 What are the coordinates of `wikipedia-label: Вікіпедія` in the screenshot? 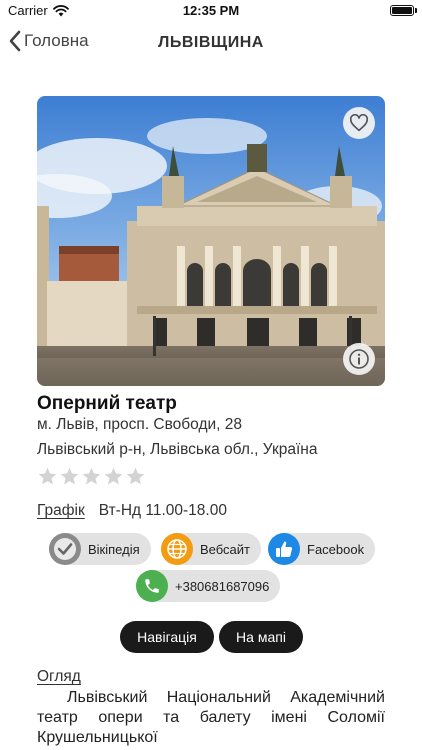 It's located at (114, 549).